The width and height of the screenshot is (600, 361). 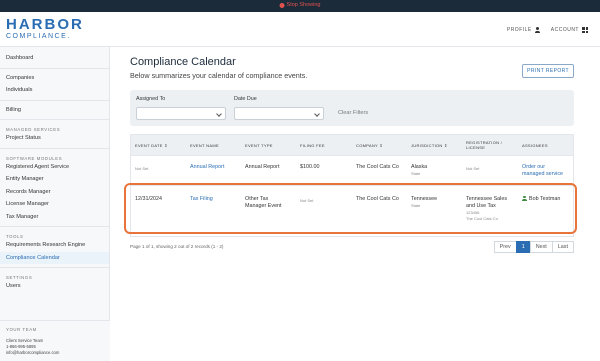 I want to click on col-registration: REGISTRATION / LICENSE, so click(x=484, y=145).